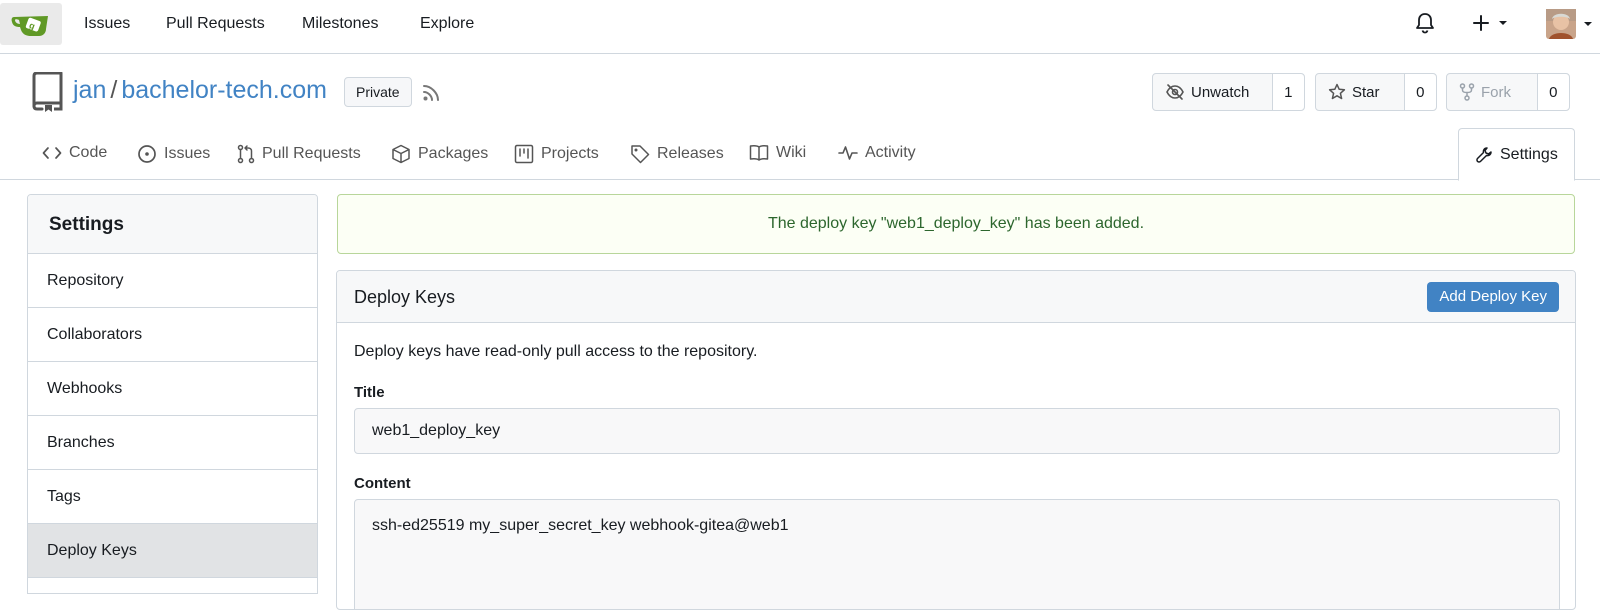  Describe the element at coordinates (107, 24) in the screenshot. I see `nav-issues: Issues` at that location.